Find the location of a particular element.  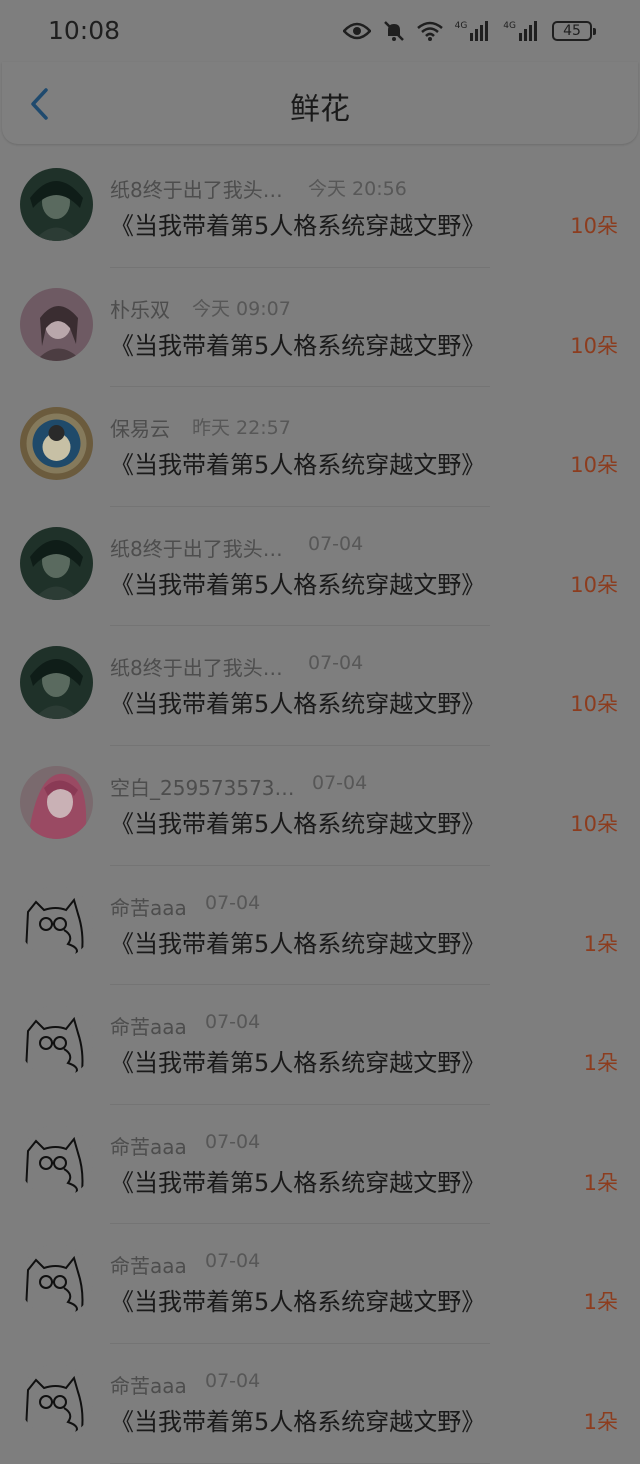

list-item: 纸8终于出了我头… 今天 20:56 《当我带着第5人格系统穿越文野》 10朵 is located at coordinates (320, 208).